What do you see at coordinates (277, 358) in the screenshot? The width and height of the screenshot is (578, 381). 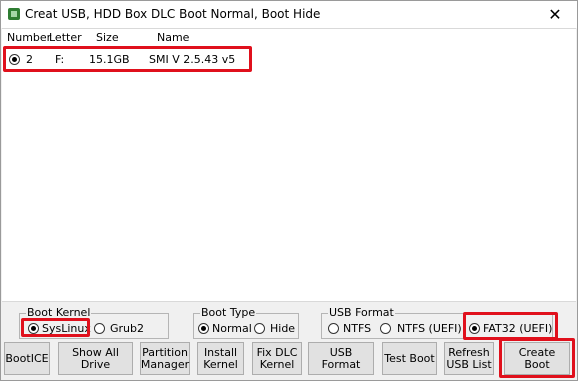 I see `fix-dlc-kernel-button: Fix DLC Kernel` at bounding box center [277, 358].